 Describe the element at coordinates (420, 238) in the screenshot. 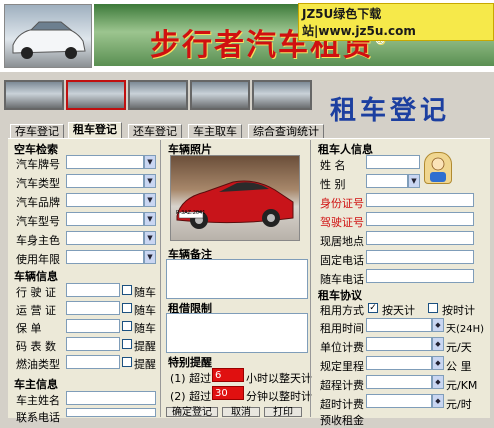

I see `address-input` at that location.